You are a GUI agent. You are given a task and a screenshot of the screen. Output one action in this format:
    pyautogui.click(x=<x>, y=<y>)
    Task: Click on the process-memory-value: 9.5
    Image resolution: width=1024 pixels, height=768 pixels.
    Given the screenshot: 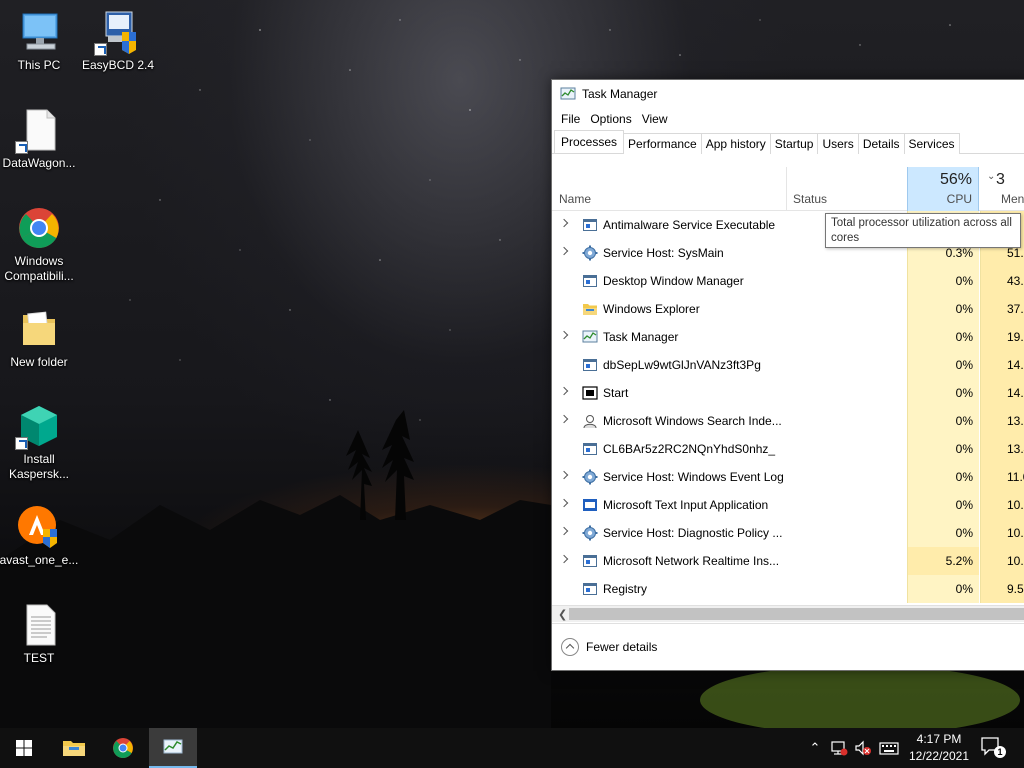 What is the action you would take?
    pyautogui.click(x=1015, y=589)
    